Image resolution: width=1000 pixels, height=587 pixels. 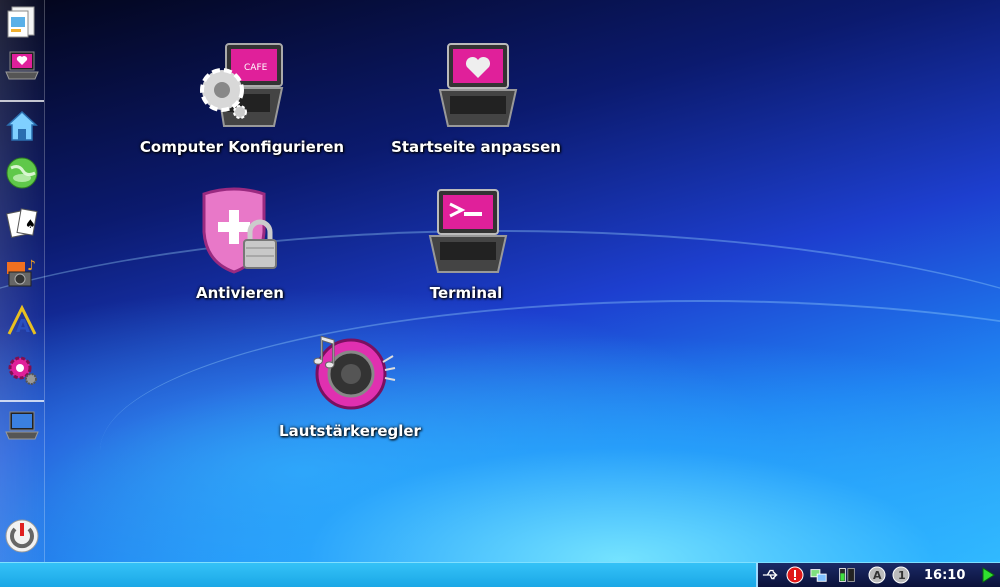 I want to click on terminal-laptop-icon, so click(x=468, y=231).